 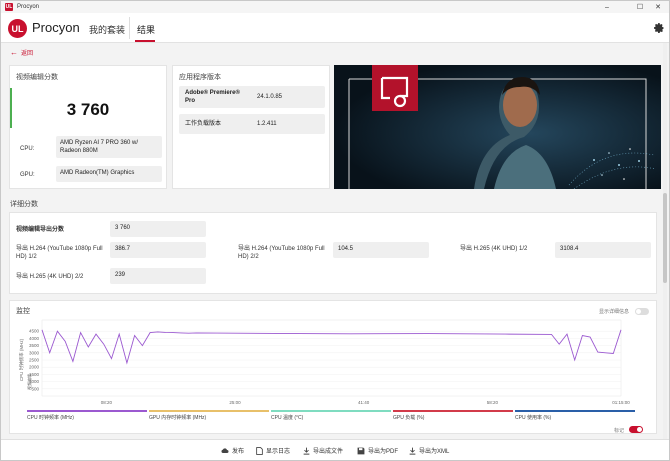 I want to click on publish-button: 发布, so click(x=232, y=450).